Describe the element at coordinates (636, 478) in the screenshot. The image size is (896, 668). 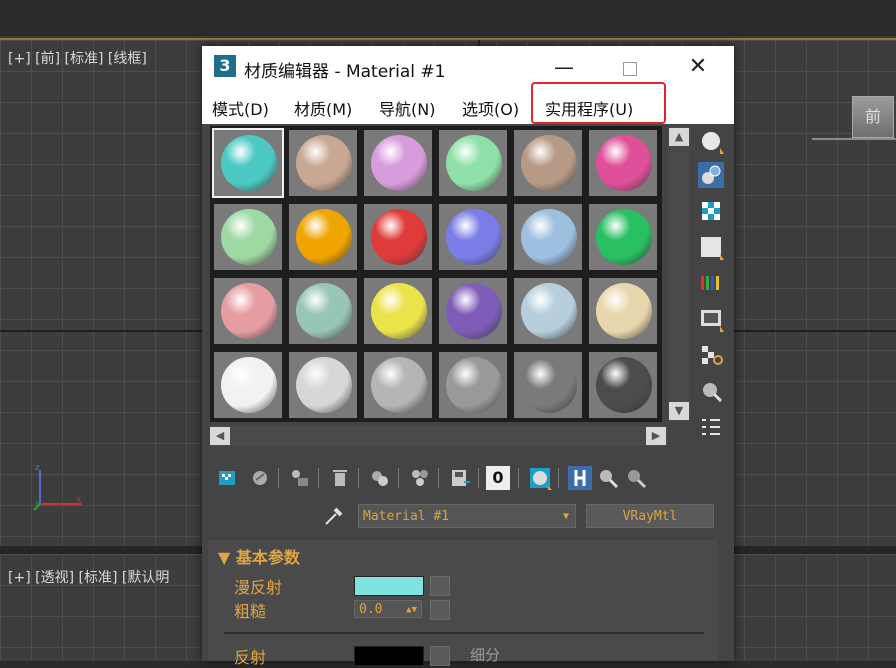
I see `go-forward-sibling-icon` at that location.